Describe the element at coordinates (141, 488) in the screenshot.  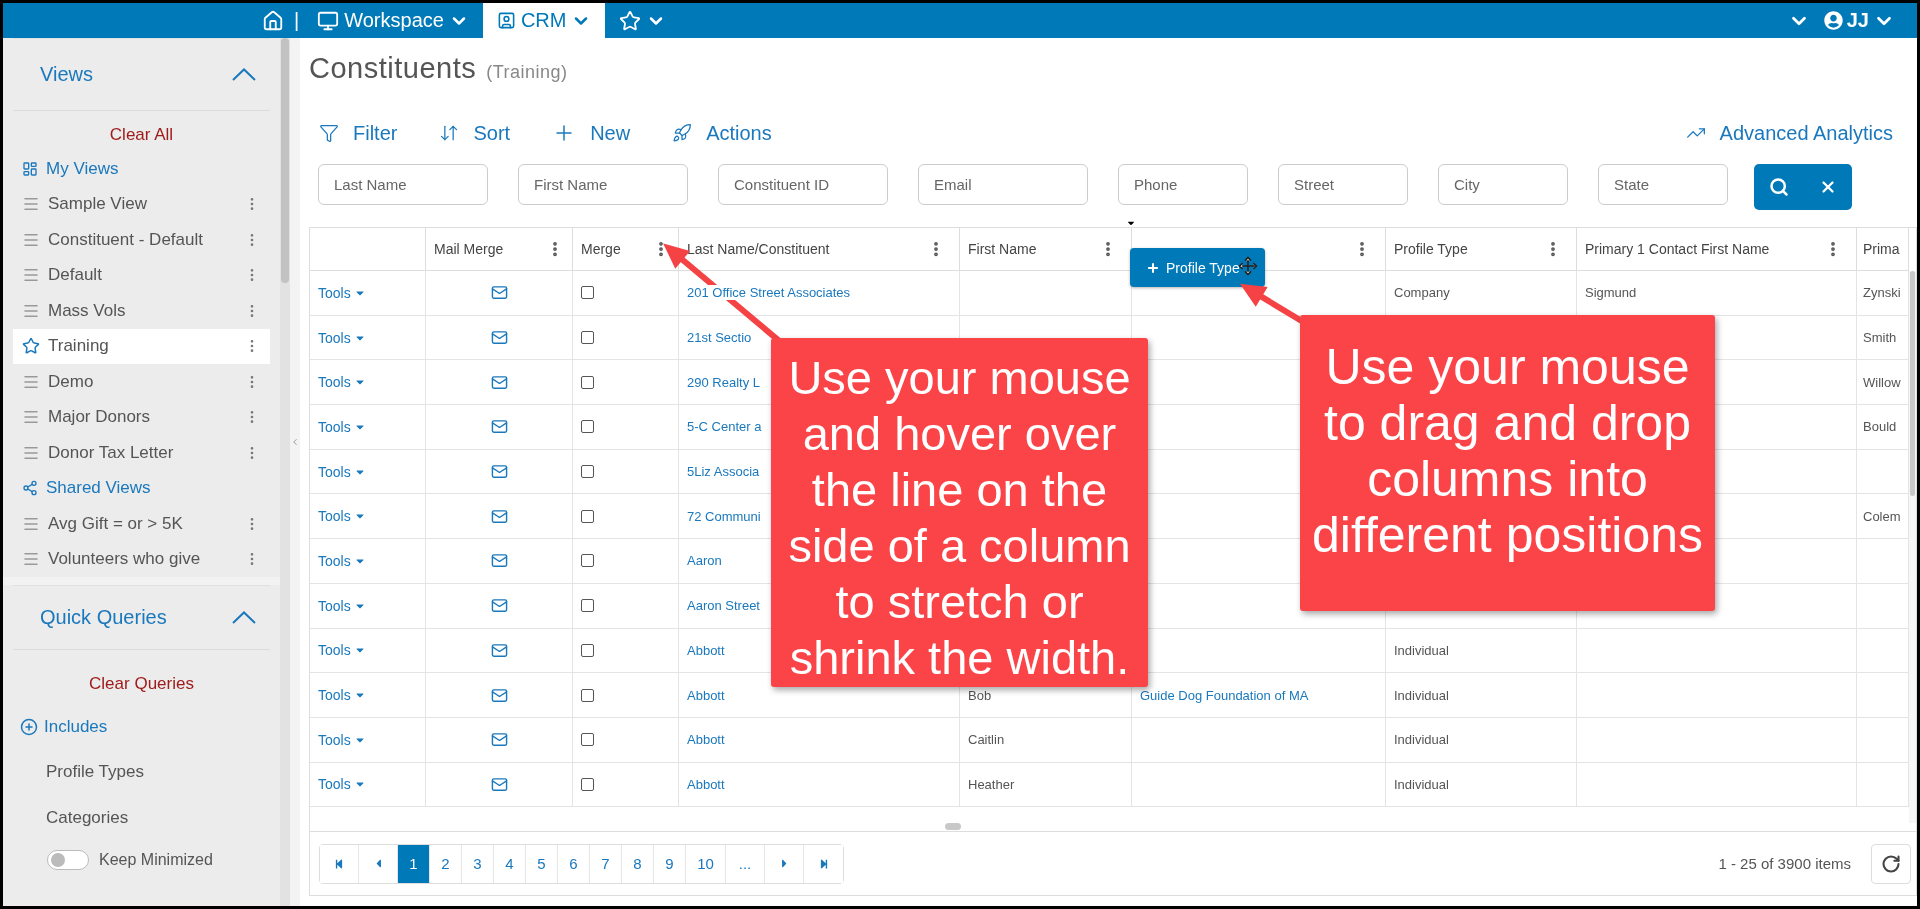
I see `view-group-link: Shared Views` at that location.